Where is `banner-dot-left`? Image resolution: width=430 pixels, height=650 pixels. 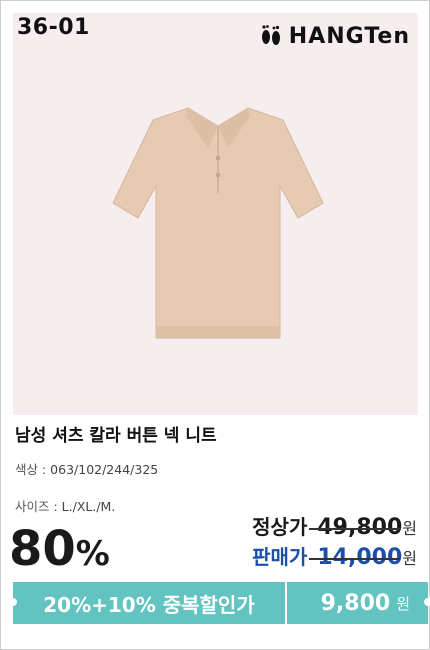
banner-dot-left is located at coordinates (13, 602).